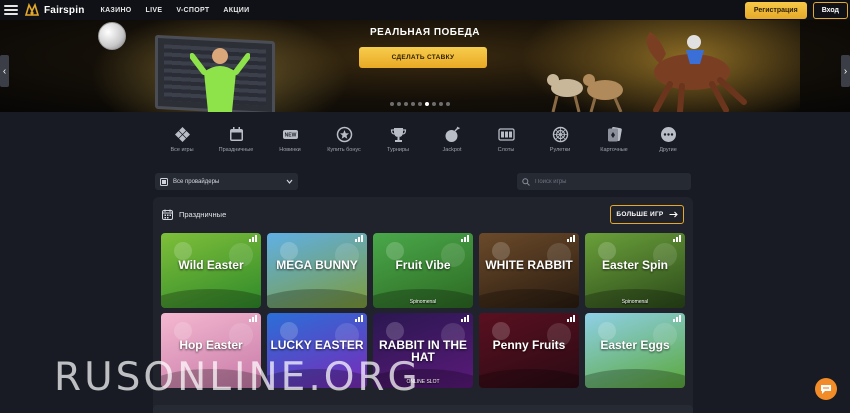 This screenshot has height=413, width=850. Describe the element at coordinates (344, 134) in the screenshot. I see `bonus-icon` at that location.